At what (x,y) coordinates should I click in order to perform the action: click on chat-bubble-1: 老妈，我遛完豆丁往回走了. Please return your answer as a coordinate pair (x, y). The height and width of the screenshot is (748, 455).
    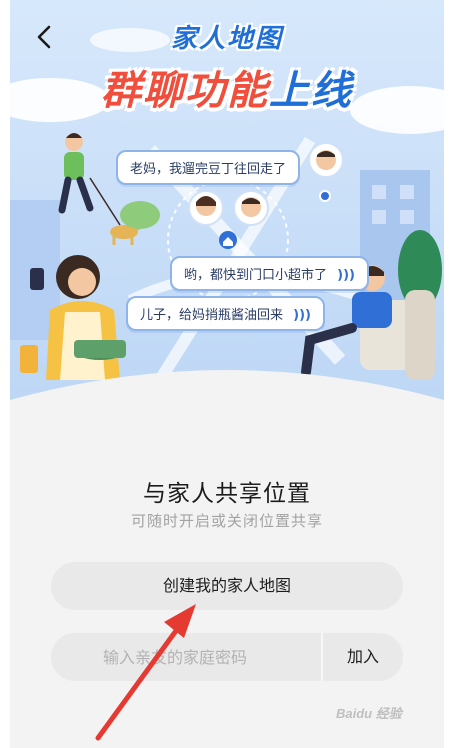
    Looking at the image, I should click on (208, 167).